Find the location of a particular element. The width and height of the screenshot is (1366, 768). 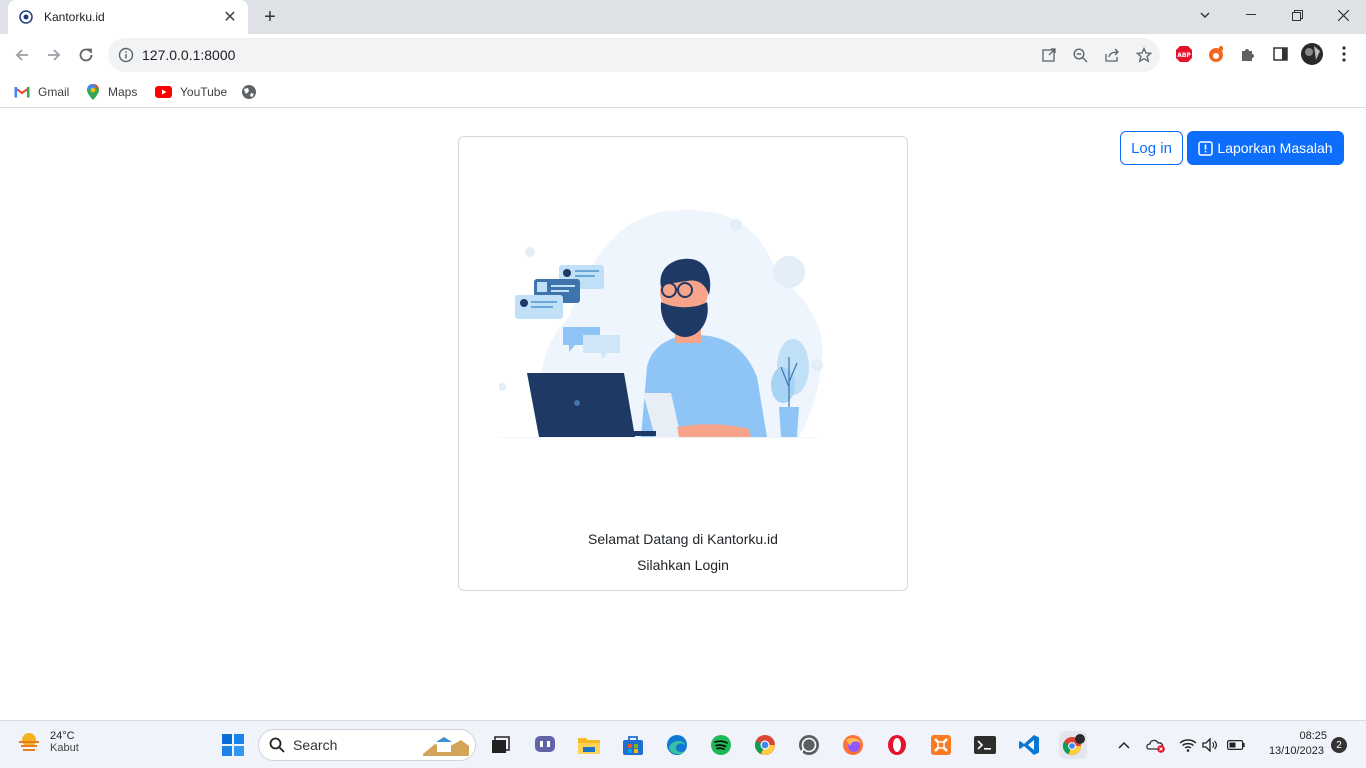

report-problem-button: Laporkan Masalah is located at coordinates (1265, 148).